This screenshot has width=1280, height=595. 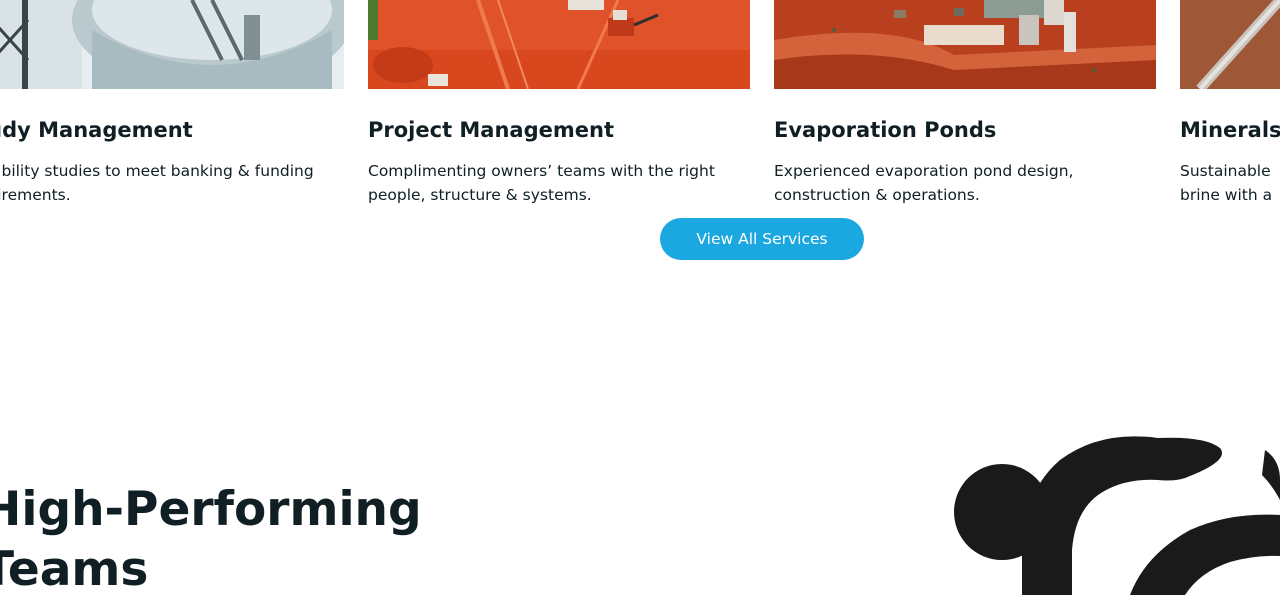 I want to click on service-description: Sustainable brine with a, so click(x=1230, y=183).